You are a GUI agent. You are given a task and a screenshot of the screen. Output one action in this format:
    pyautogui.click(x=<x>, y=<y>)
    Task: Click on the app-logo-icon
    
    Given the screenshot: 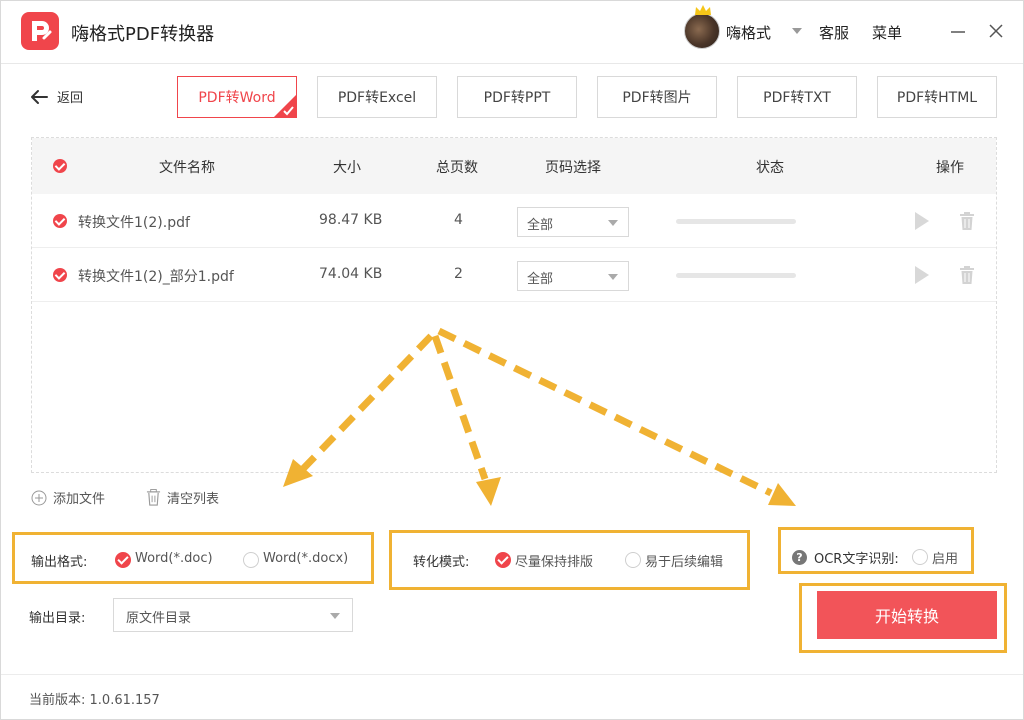 What is the action you would take?
    pyautogui.click(x=40, y=31)
    